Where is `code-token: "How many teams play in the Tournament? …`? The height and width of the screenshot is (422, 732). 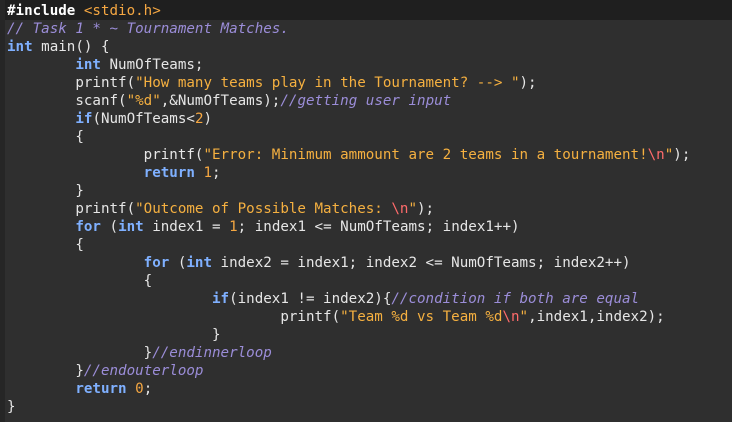
code-token: "How many teams play in the Tournament? … is located at coordinates (327, 83).